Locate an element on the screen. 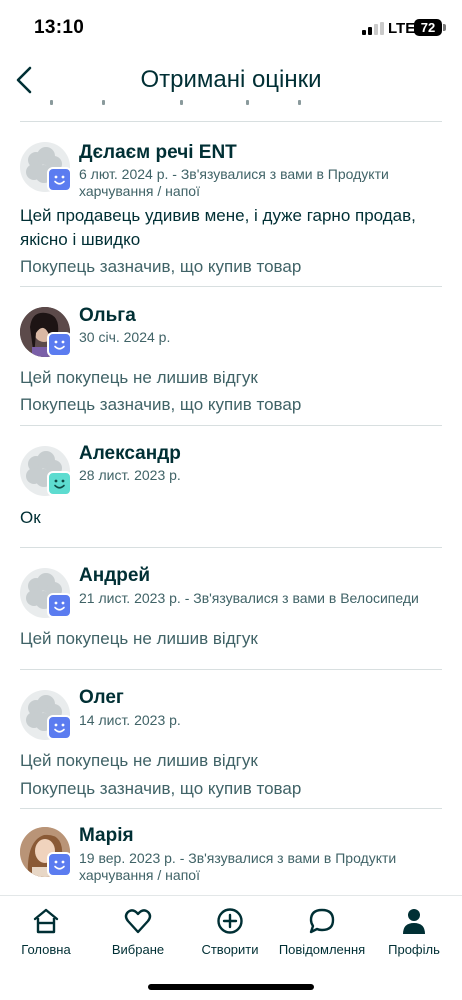 This screenshot has width=462, height=1000. battery-level: 72 is located at coordinates (428, 27).